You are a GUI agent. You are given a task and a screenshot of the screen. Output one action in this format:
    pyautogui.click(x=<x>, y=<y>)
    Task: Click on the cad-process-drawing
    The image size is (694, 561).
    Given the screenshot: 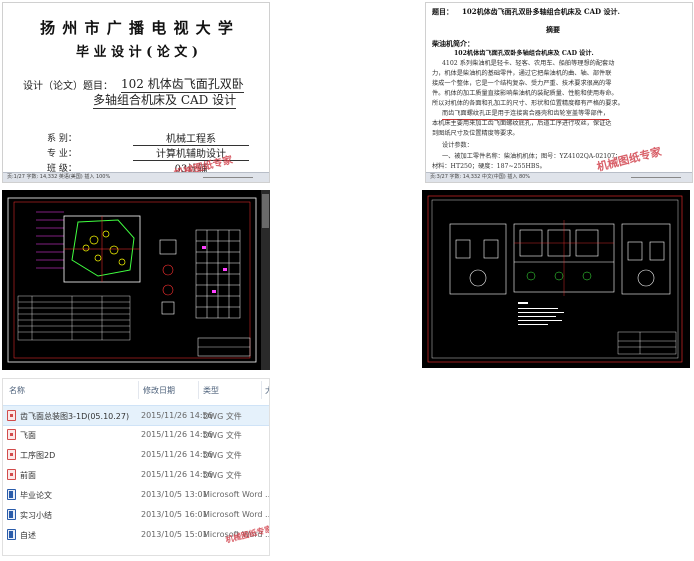 What is the action you would take?
    pyautogui.click(x=556, y=279)
    